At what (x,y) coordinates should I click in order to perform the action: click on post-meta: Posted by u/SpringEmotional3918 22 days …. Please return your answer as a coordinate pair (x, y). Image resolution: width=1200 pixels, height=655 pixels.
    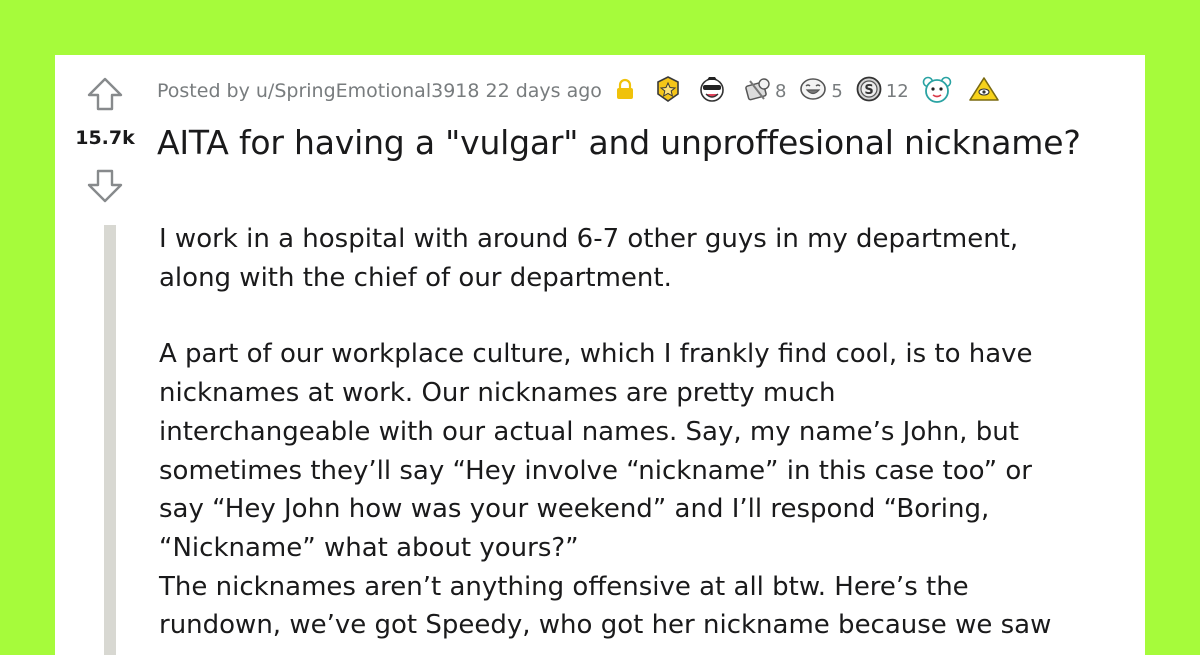
    Looking at the image, I should click on (583, 91).